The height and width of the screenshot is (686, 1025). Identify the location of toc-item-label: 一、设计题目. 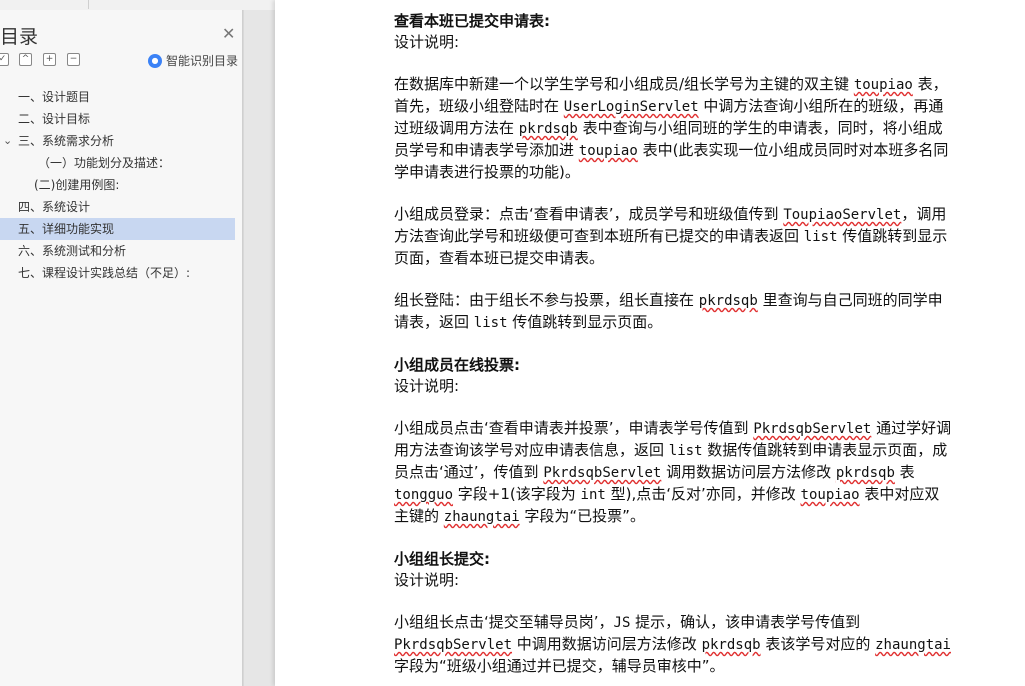
(54, 97).